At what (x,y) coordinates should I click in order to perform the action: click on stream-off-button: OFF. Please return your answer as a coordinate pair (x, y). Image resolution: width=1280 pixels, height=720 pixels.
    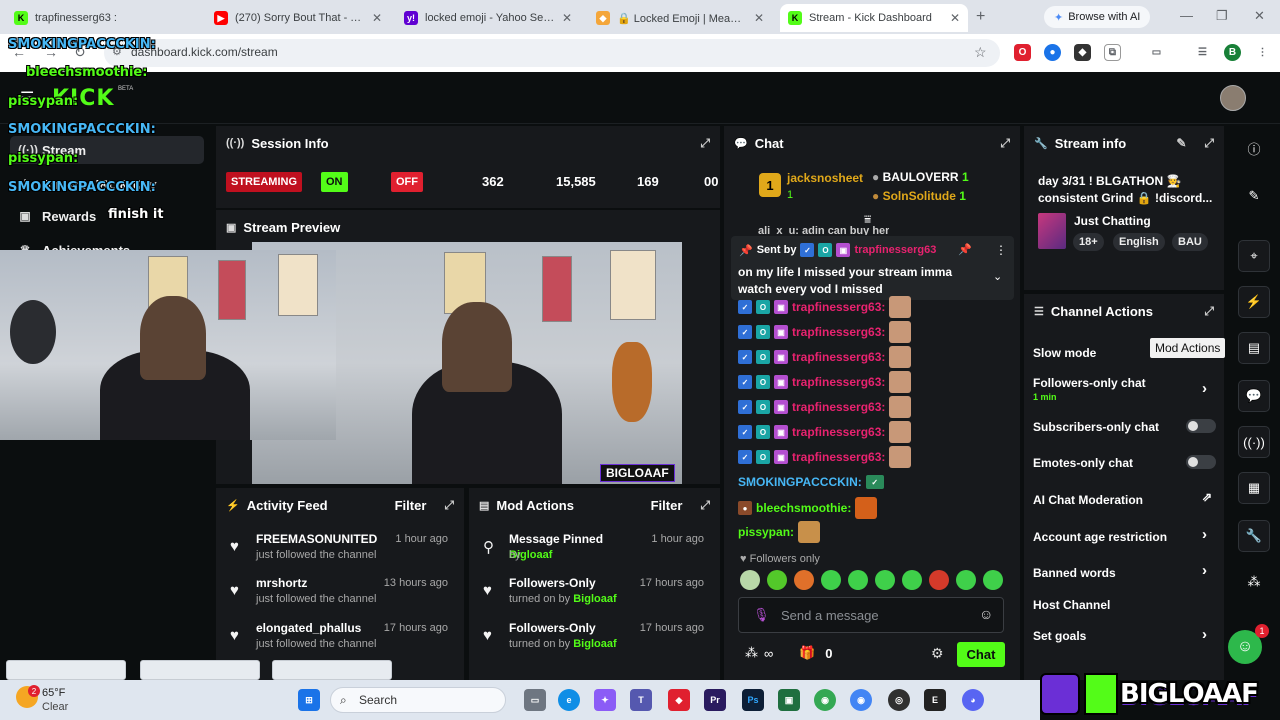
    Looking at the image, I should click on (407, 182).